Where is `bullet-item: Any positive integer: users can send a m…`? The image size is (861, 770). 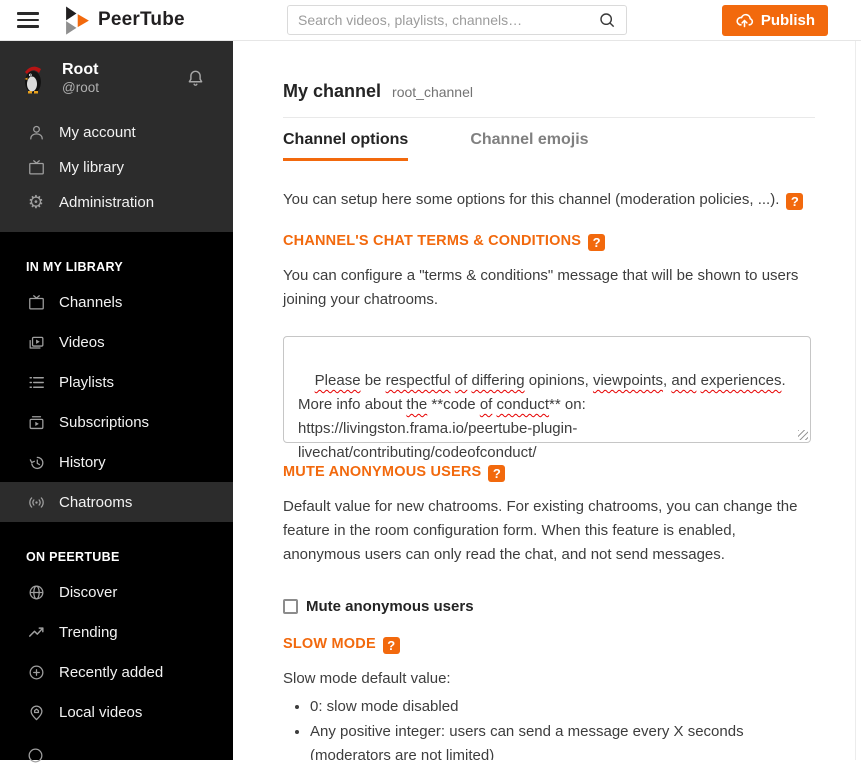
bullet-item: Any positive integer: users can send a m… is located at coordinates (562, 740).